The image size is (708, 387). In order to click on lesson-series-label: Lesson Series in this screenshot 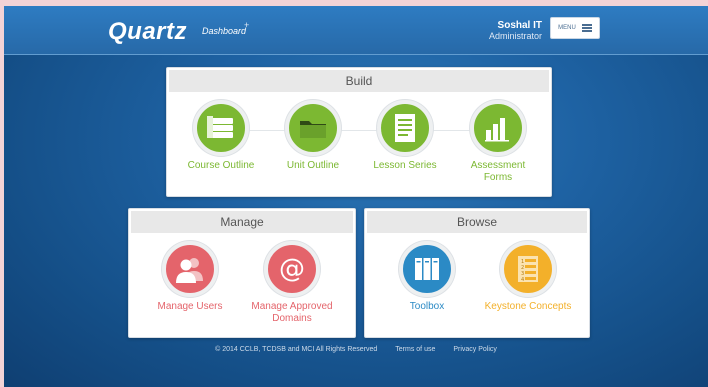, I will do `click(405, 165)`.